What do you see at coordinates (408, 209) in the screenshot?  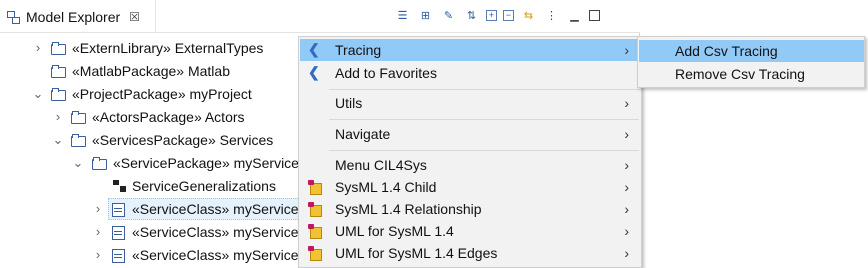 I see `menu-item-label: SysML 1.4 Relationship` at bounding box center [408, 209].